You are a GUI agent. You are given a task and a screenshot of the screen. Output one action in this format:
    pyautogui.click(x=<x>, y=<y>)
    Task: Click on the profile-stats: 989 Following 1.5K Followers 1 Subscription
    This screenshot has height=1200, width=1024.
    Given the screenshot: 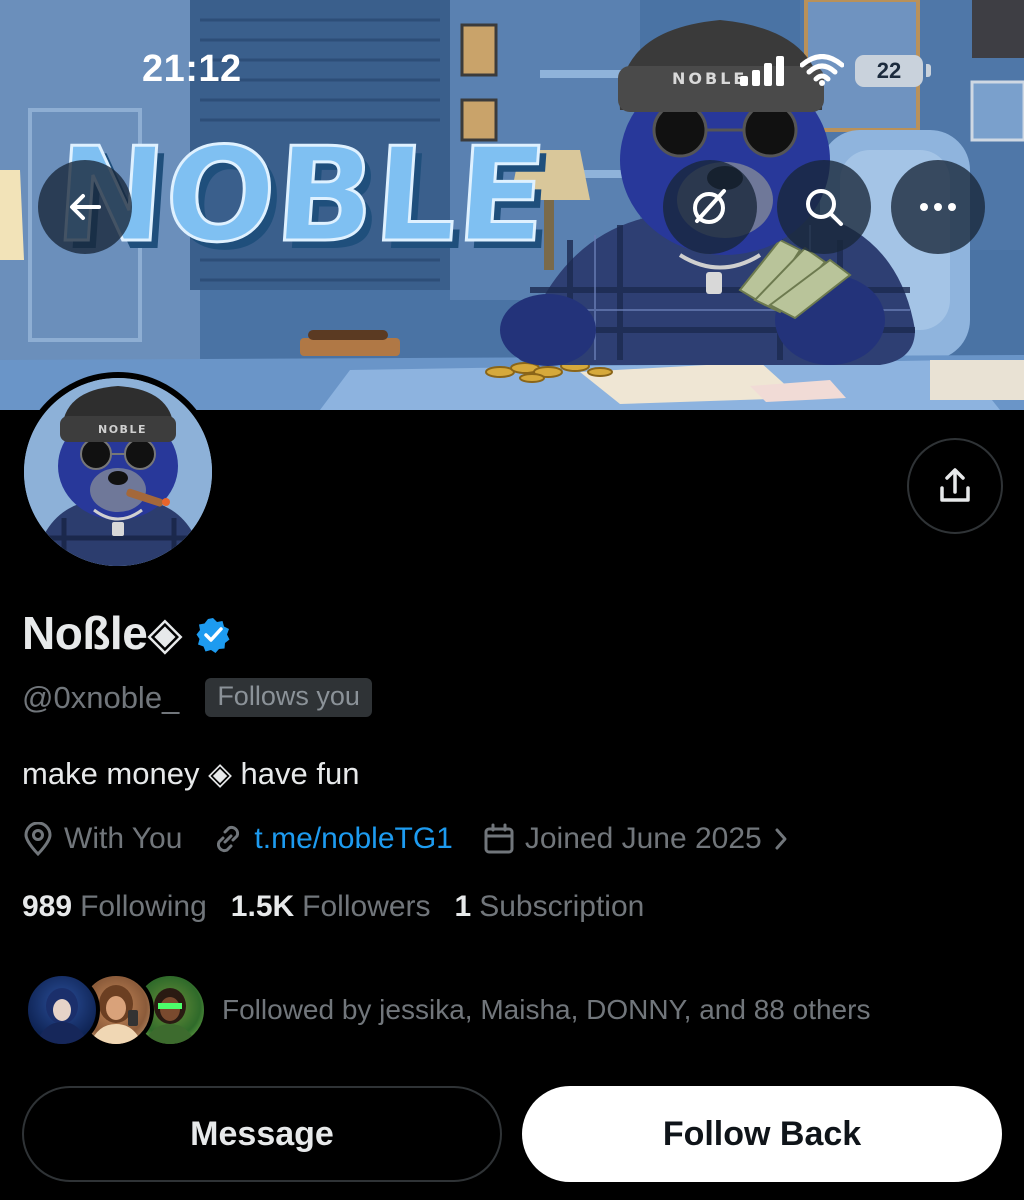 What is the action you would take?
    pyautogui.click(x=345, y=907)
    